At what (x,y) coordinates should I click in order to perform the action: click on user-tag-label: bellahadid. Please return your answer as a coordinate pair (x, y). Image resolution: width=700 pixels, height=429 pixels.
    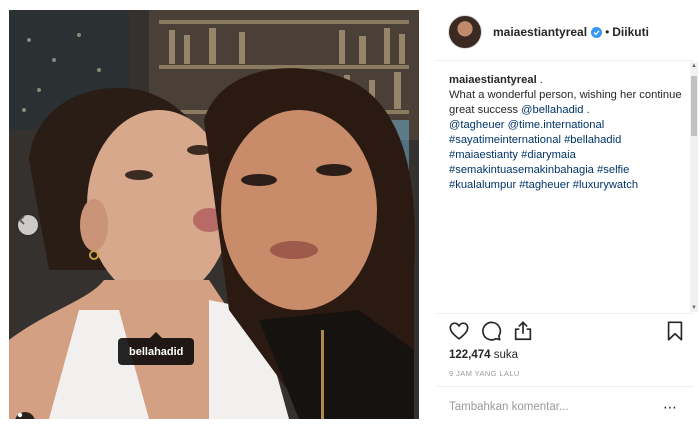
    Looking at the image, I should click on (156, 348).